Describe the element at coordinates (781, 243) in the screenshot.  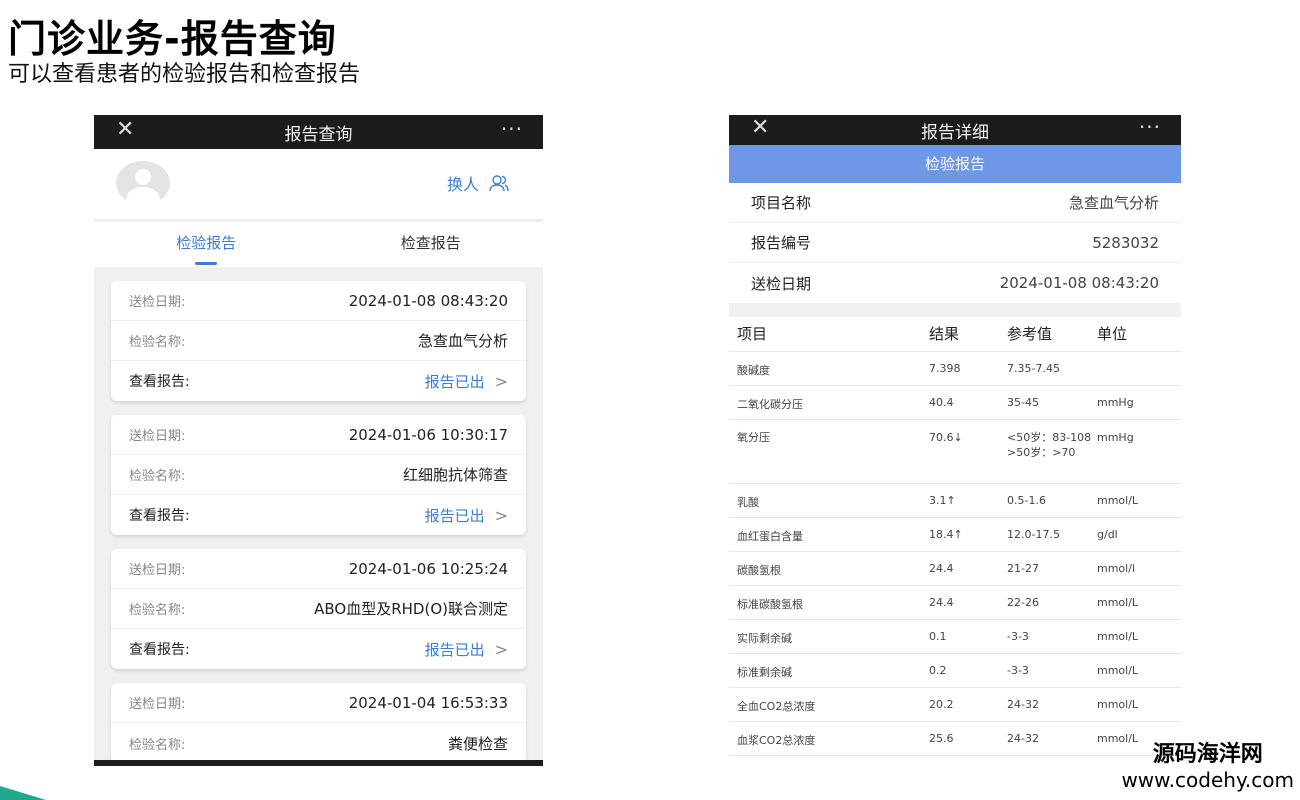
I see `info-label: 报告编号` at that location.